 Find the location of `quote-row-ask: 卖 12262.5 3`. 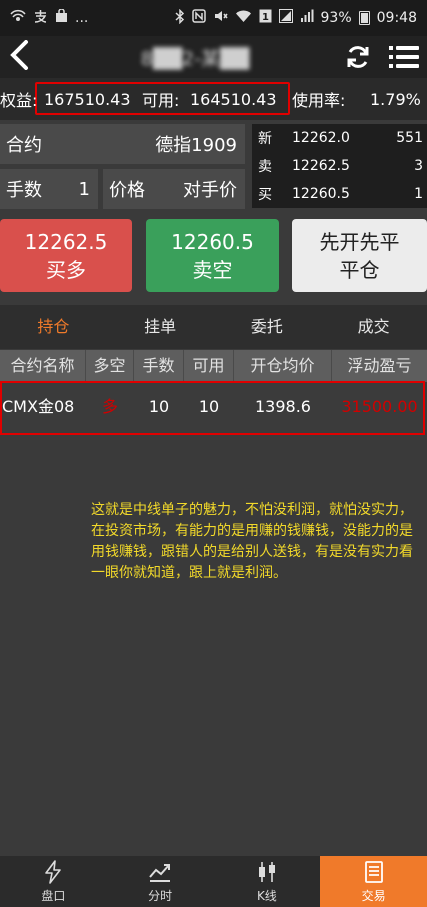

quote-row-ask: 卖 12262.5 3 is located at coordinates (340, 166).